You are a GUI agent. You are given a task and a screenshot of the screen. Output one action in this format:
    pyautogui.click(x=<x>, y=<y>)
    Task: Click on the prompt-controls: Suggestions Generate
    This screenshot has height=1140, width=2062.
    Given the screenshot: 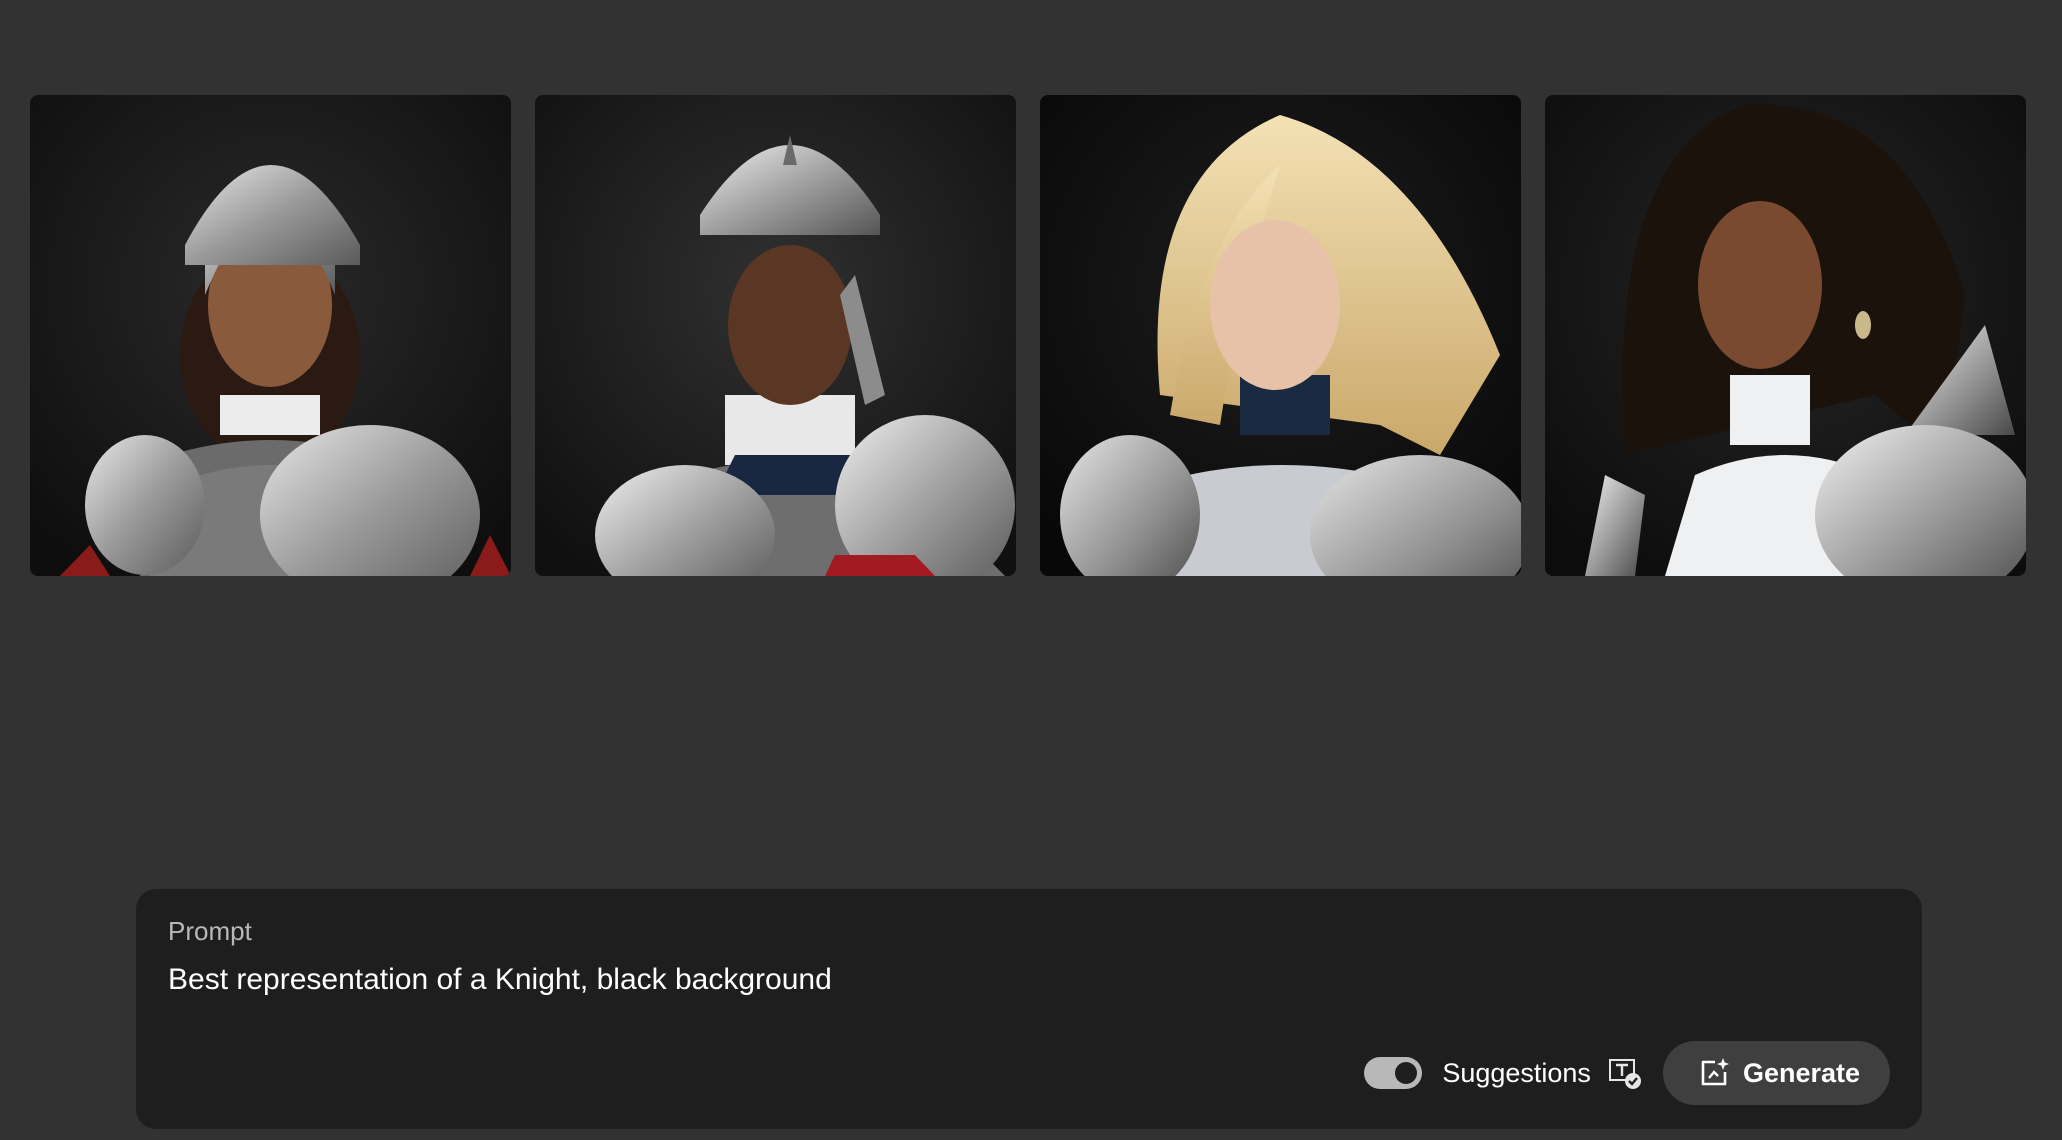 What is the action you would take?
    pyautogui.click(x=1627, y=1073)
    